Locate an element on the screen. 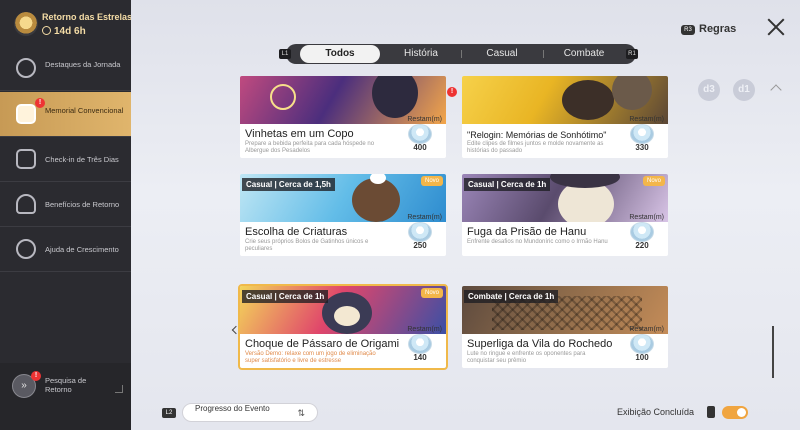  calendar-icon is located at coordinates (26, 159).